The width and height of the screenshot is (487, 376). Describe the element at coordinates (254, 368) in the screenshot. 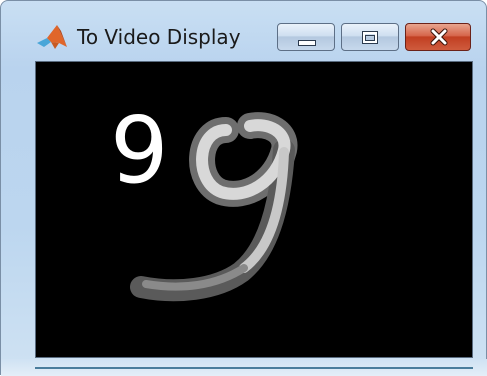

I see `status-divider` at that location.